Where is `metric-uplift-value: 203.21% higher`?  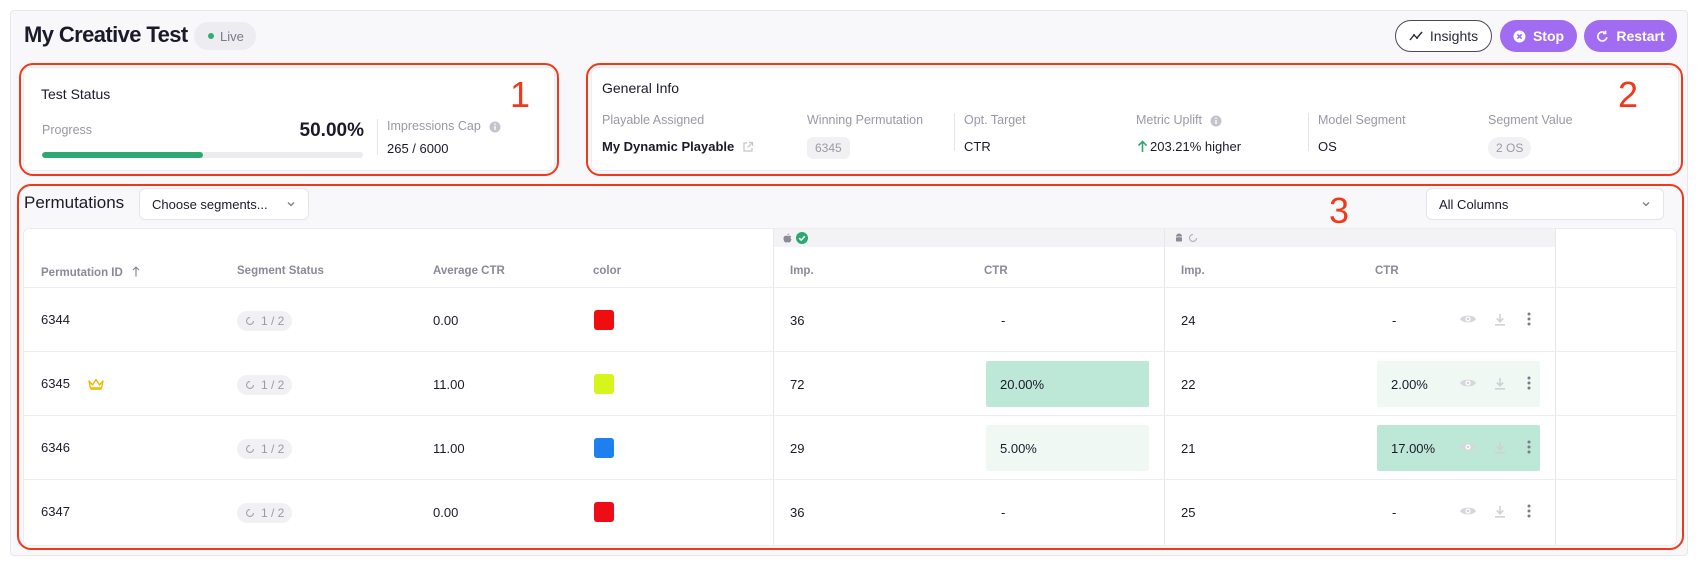 metric-uplift-value: 203.21% higher is located at coordinates (1196, 146).